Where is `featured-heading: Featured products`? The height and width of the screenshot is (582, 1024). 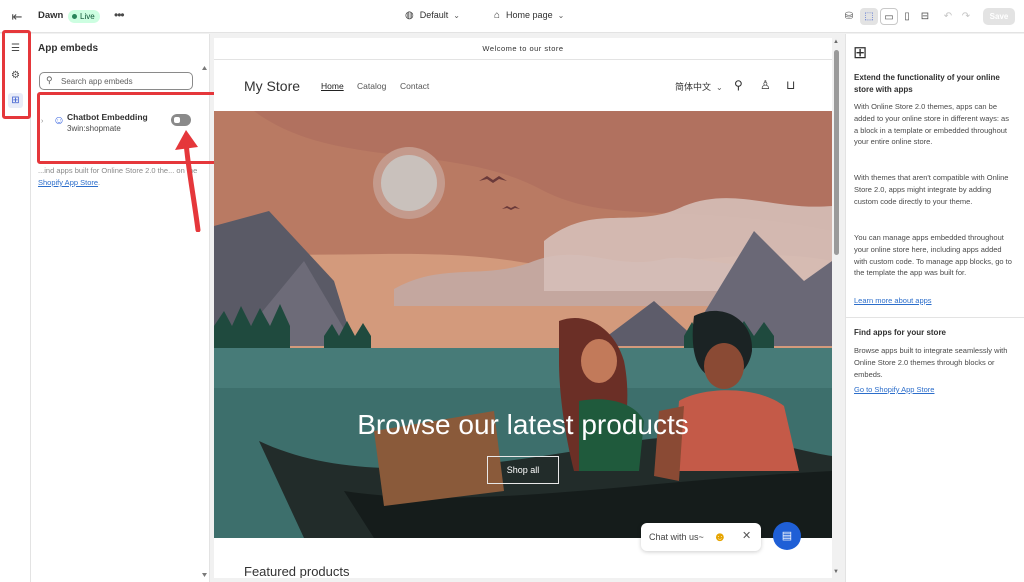 featured-heading: Featured products is located at coordinates (297, 571).